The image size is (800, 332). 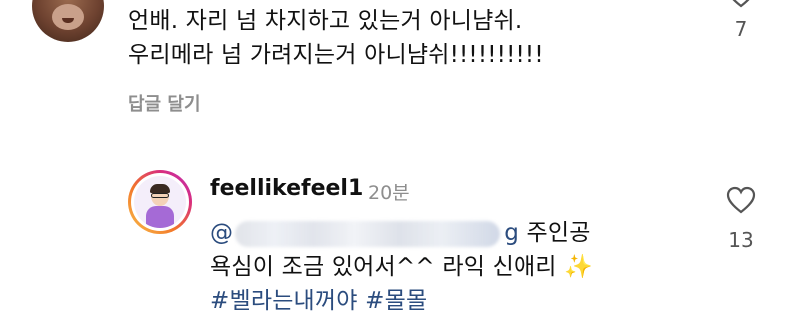 I want to click on comment-text-line-2: 우리메라 넘 가려지는거 아니냠쉬!!!!!!!!!!, so click(x=336, y=55).